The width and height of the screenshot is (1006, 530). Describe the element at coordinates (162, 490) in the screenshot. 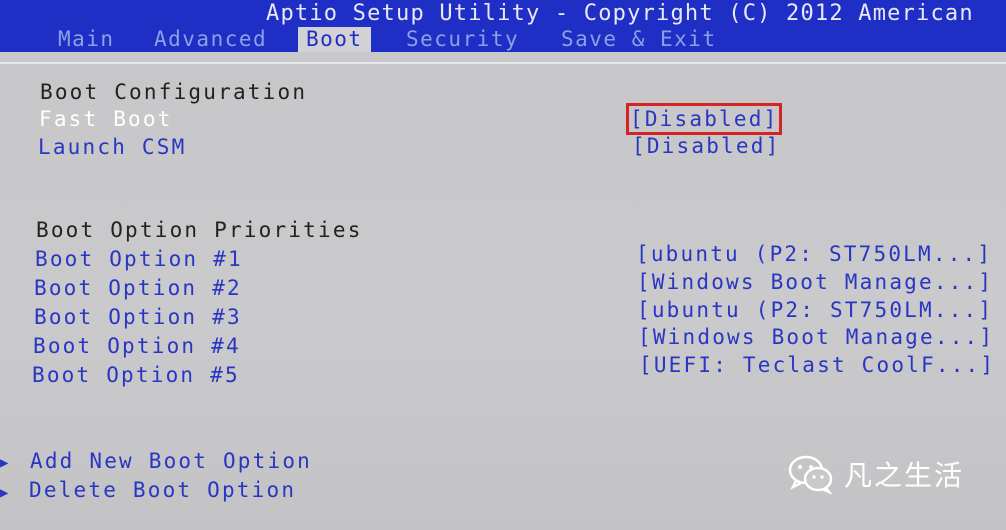

I see `delete-boot-option-link: Delete Boot Option` at that location.